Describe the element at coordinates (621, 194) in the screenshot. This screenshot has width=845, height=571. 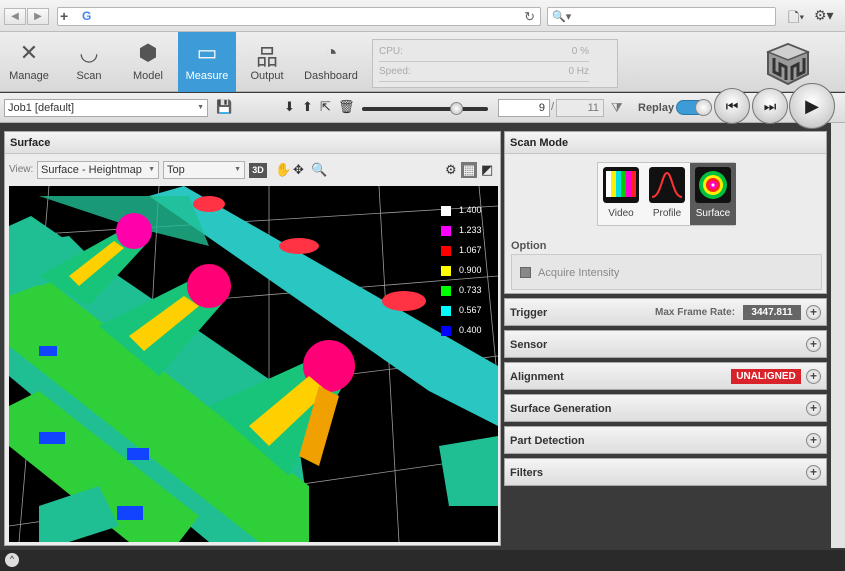
I see `mode-video: Video` at that location.